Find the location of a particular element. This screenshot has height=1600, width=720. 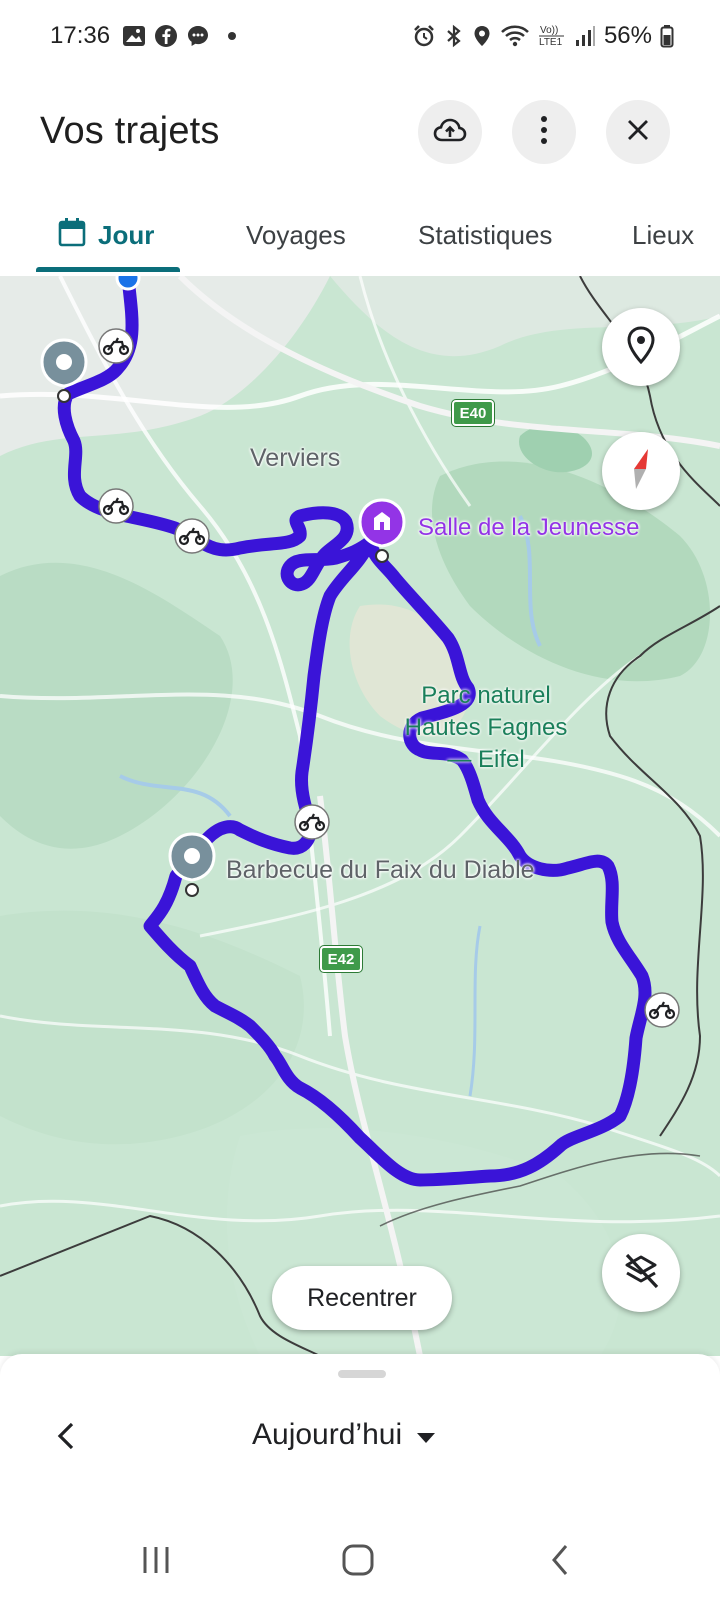

system-nav-bar is located at coordinates (360, 1562).